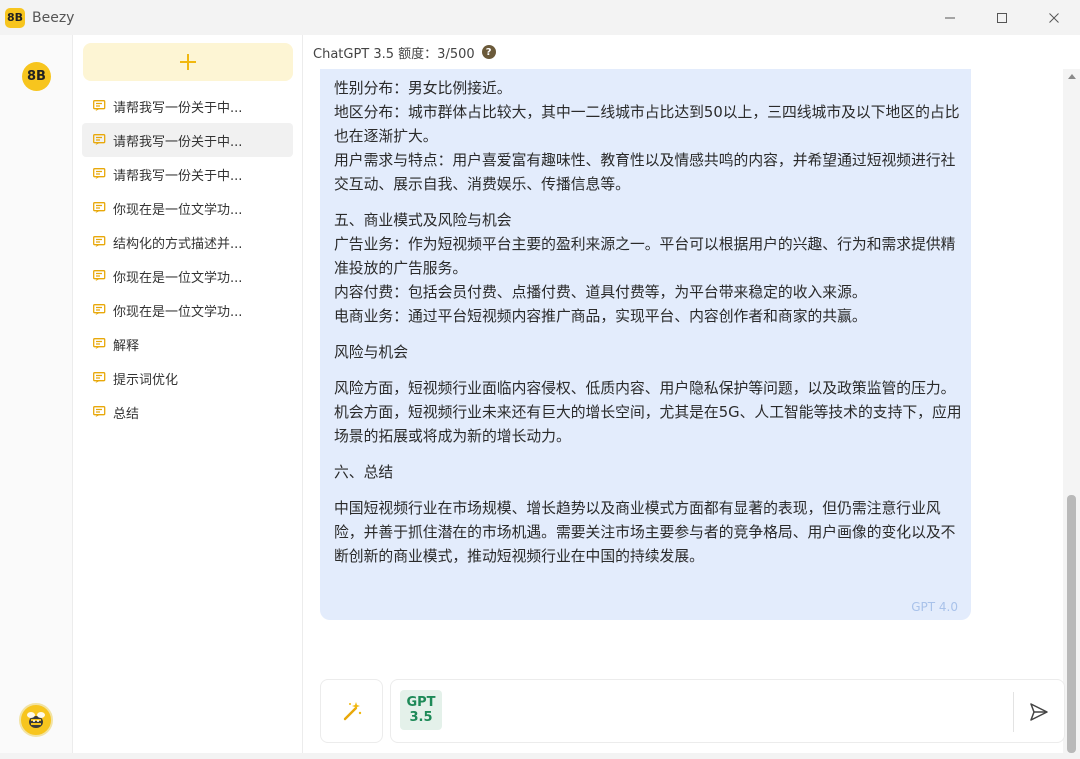 This screenshot has height=759, width=1080. What do you see at coordinates (600, 316) in the screenshot?
I see `message-paragraph: 电商业务：通过平台短视频内容推广商品，实现平台、内容创作者和商家的共赢。` at bounding box center [600, 316].